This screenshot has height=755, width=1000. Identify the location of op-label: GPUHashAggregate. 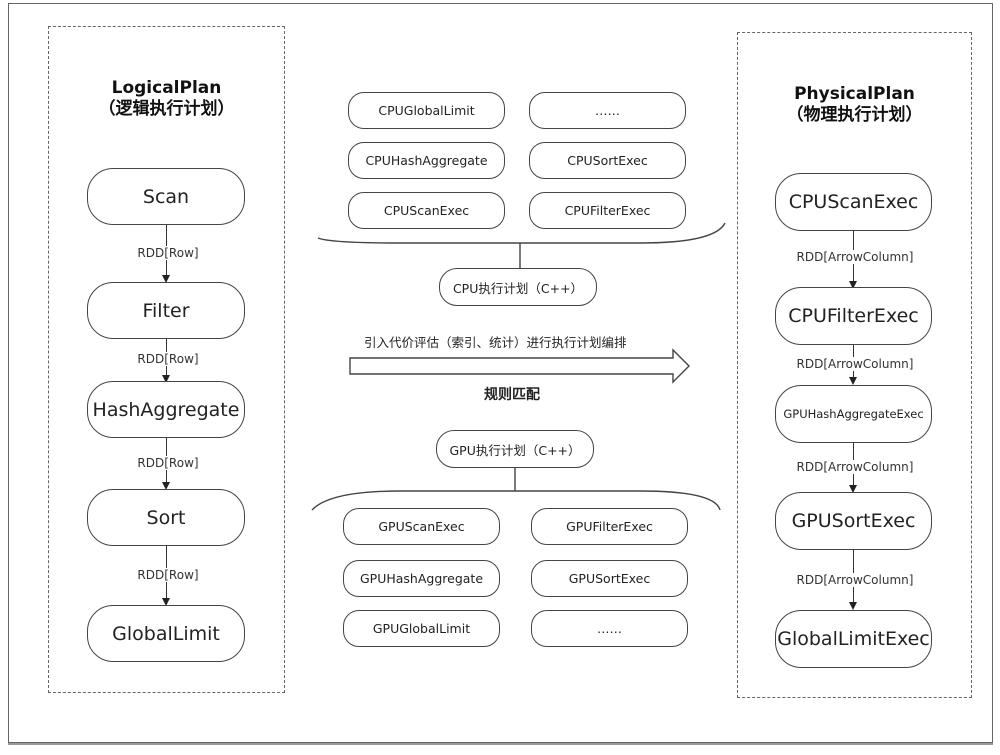
(421, 578).